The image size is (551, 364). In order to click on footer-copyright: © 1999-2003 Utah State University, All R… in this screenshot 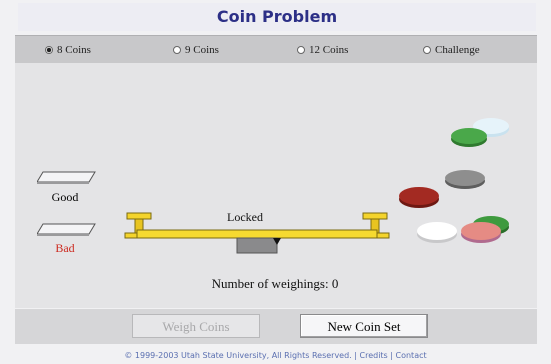, I will do `click(275, 355)`.